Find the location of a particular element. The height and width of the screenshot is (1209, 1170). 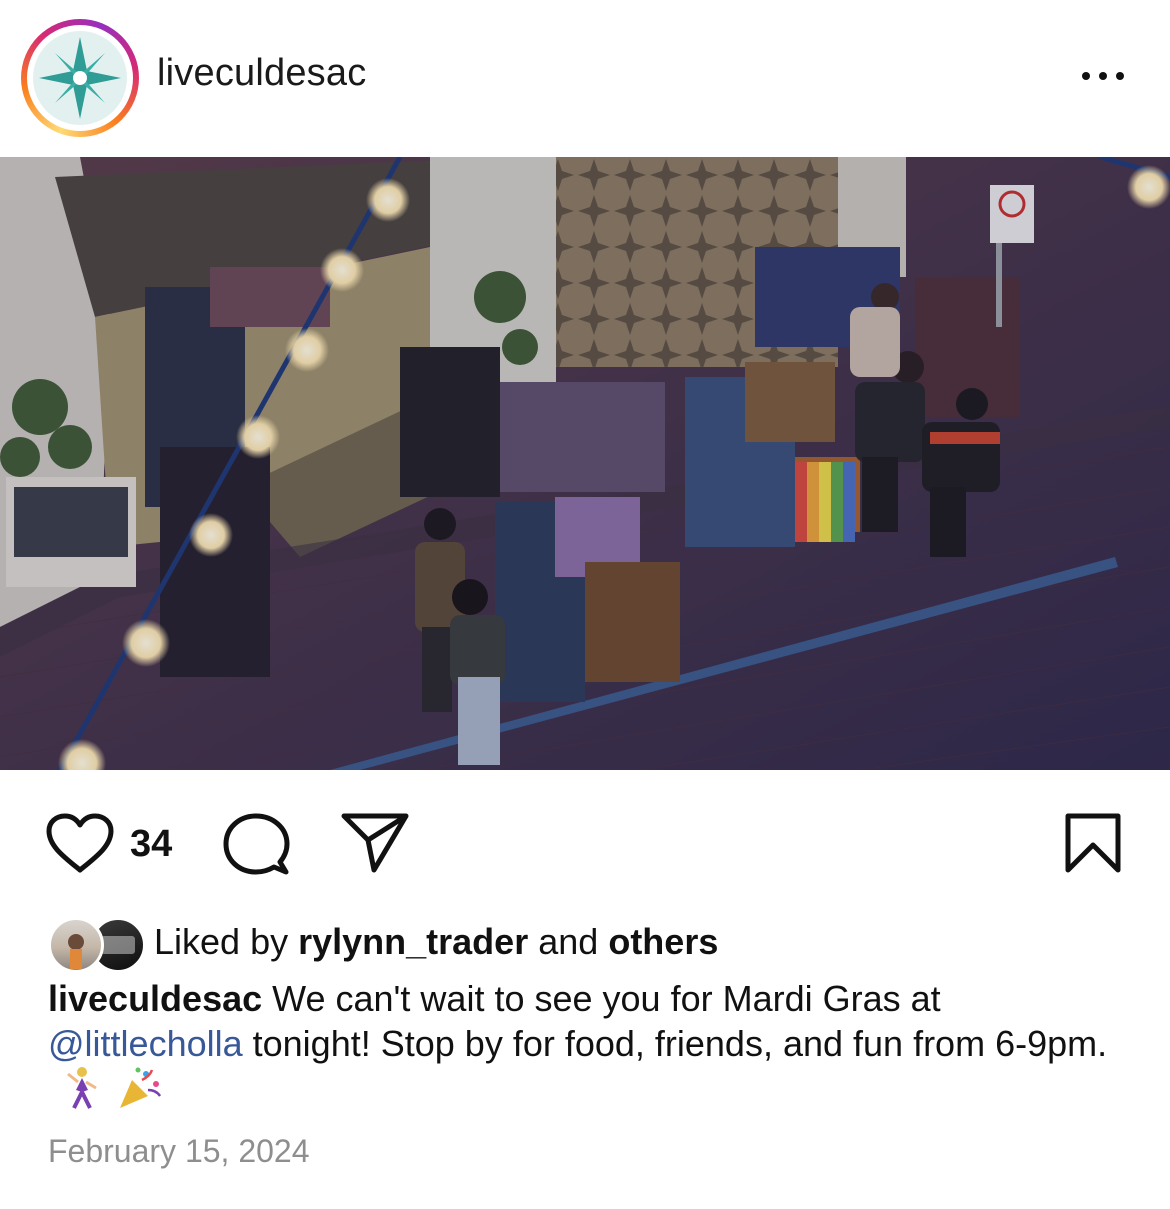

likes-summary: Liked by rylynn_trader and others is located at coordinates (598, 944).